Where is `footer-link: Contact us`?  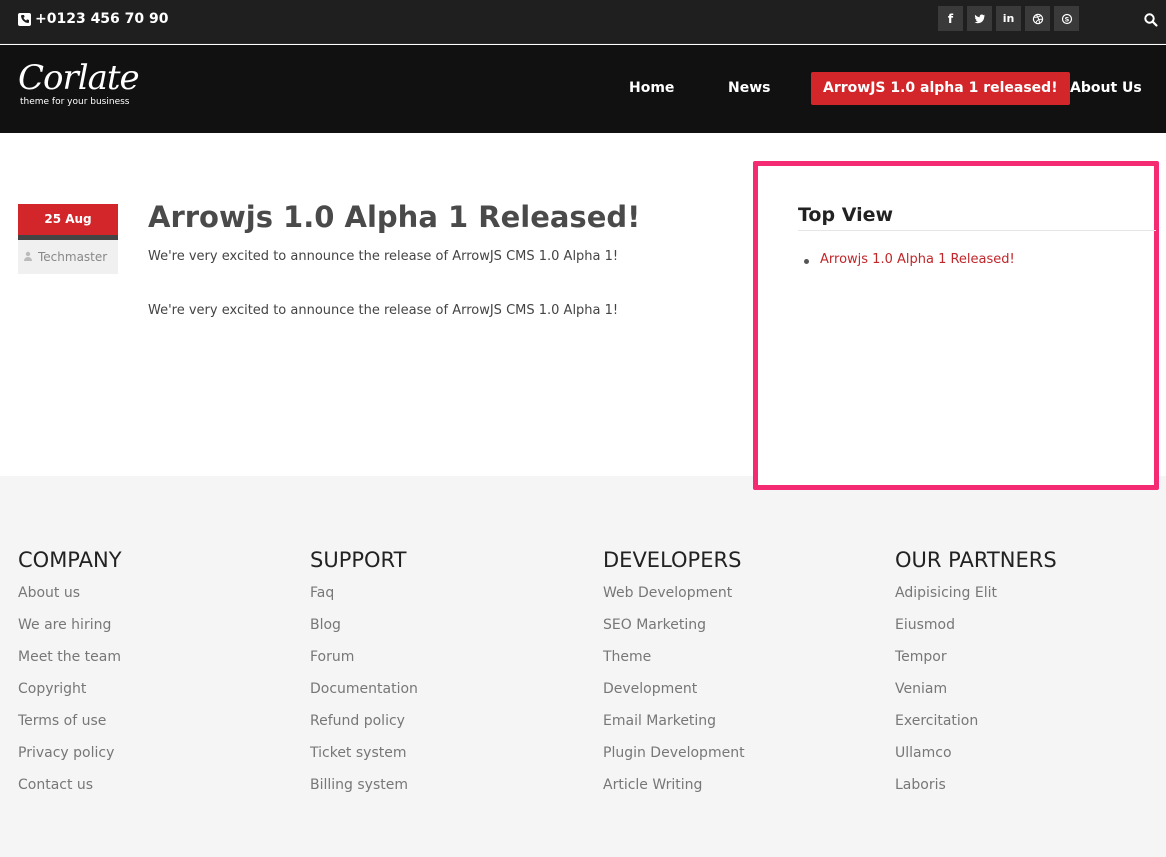
footer-link: Contact us is located at coordinates (70, 792).